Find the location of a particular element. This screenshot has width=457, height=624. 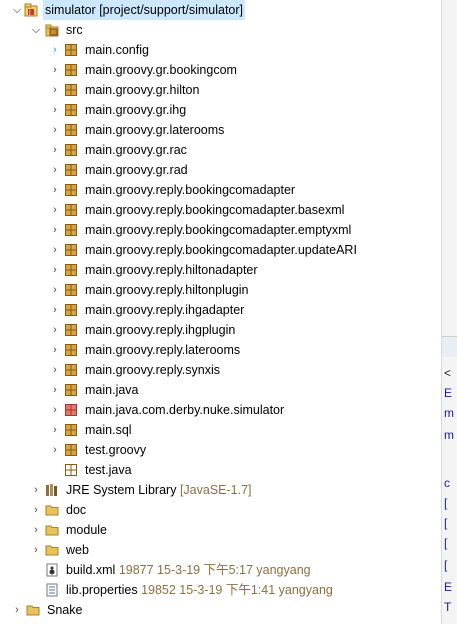

tree-item-label: build.xml 19877 15-3-19 下午5:17 yangyang is located at coordinates (188, 570).